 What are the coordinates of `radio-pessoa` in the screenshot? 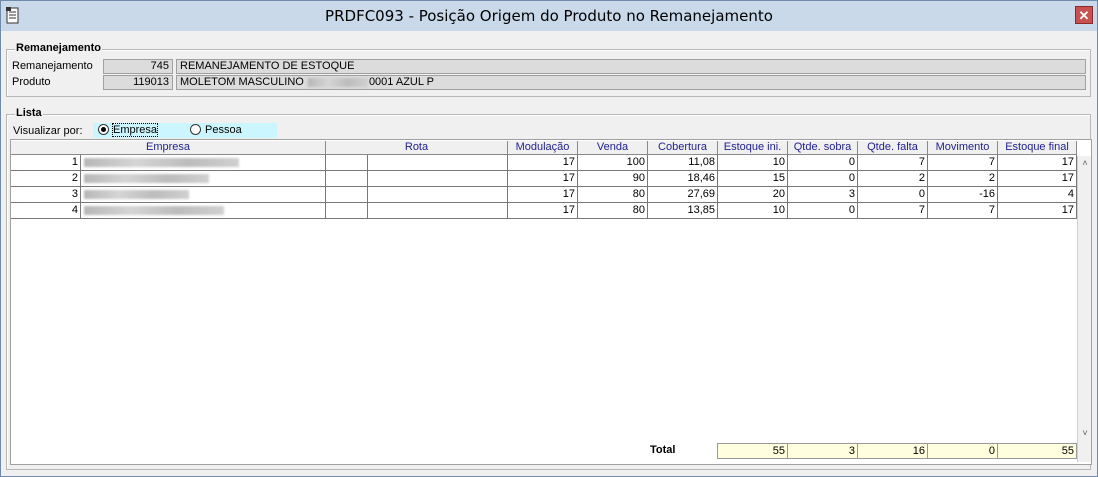 It's located at (195, 129).